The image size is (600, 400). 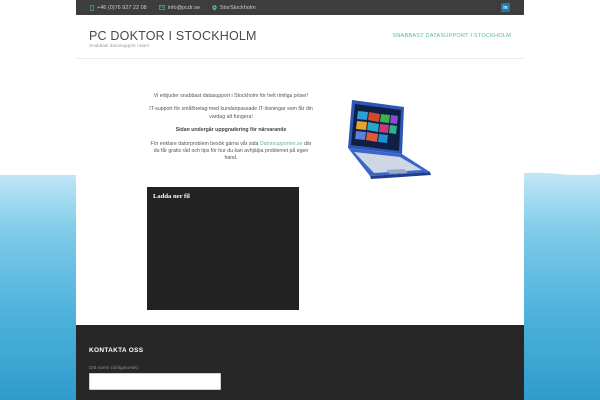 I want to click on phone-info: +46 (0)76 927 22 08, so click(x=118, y=8).